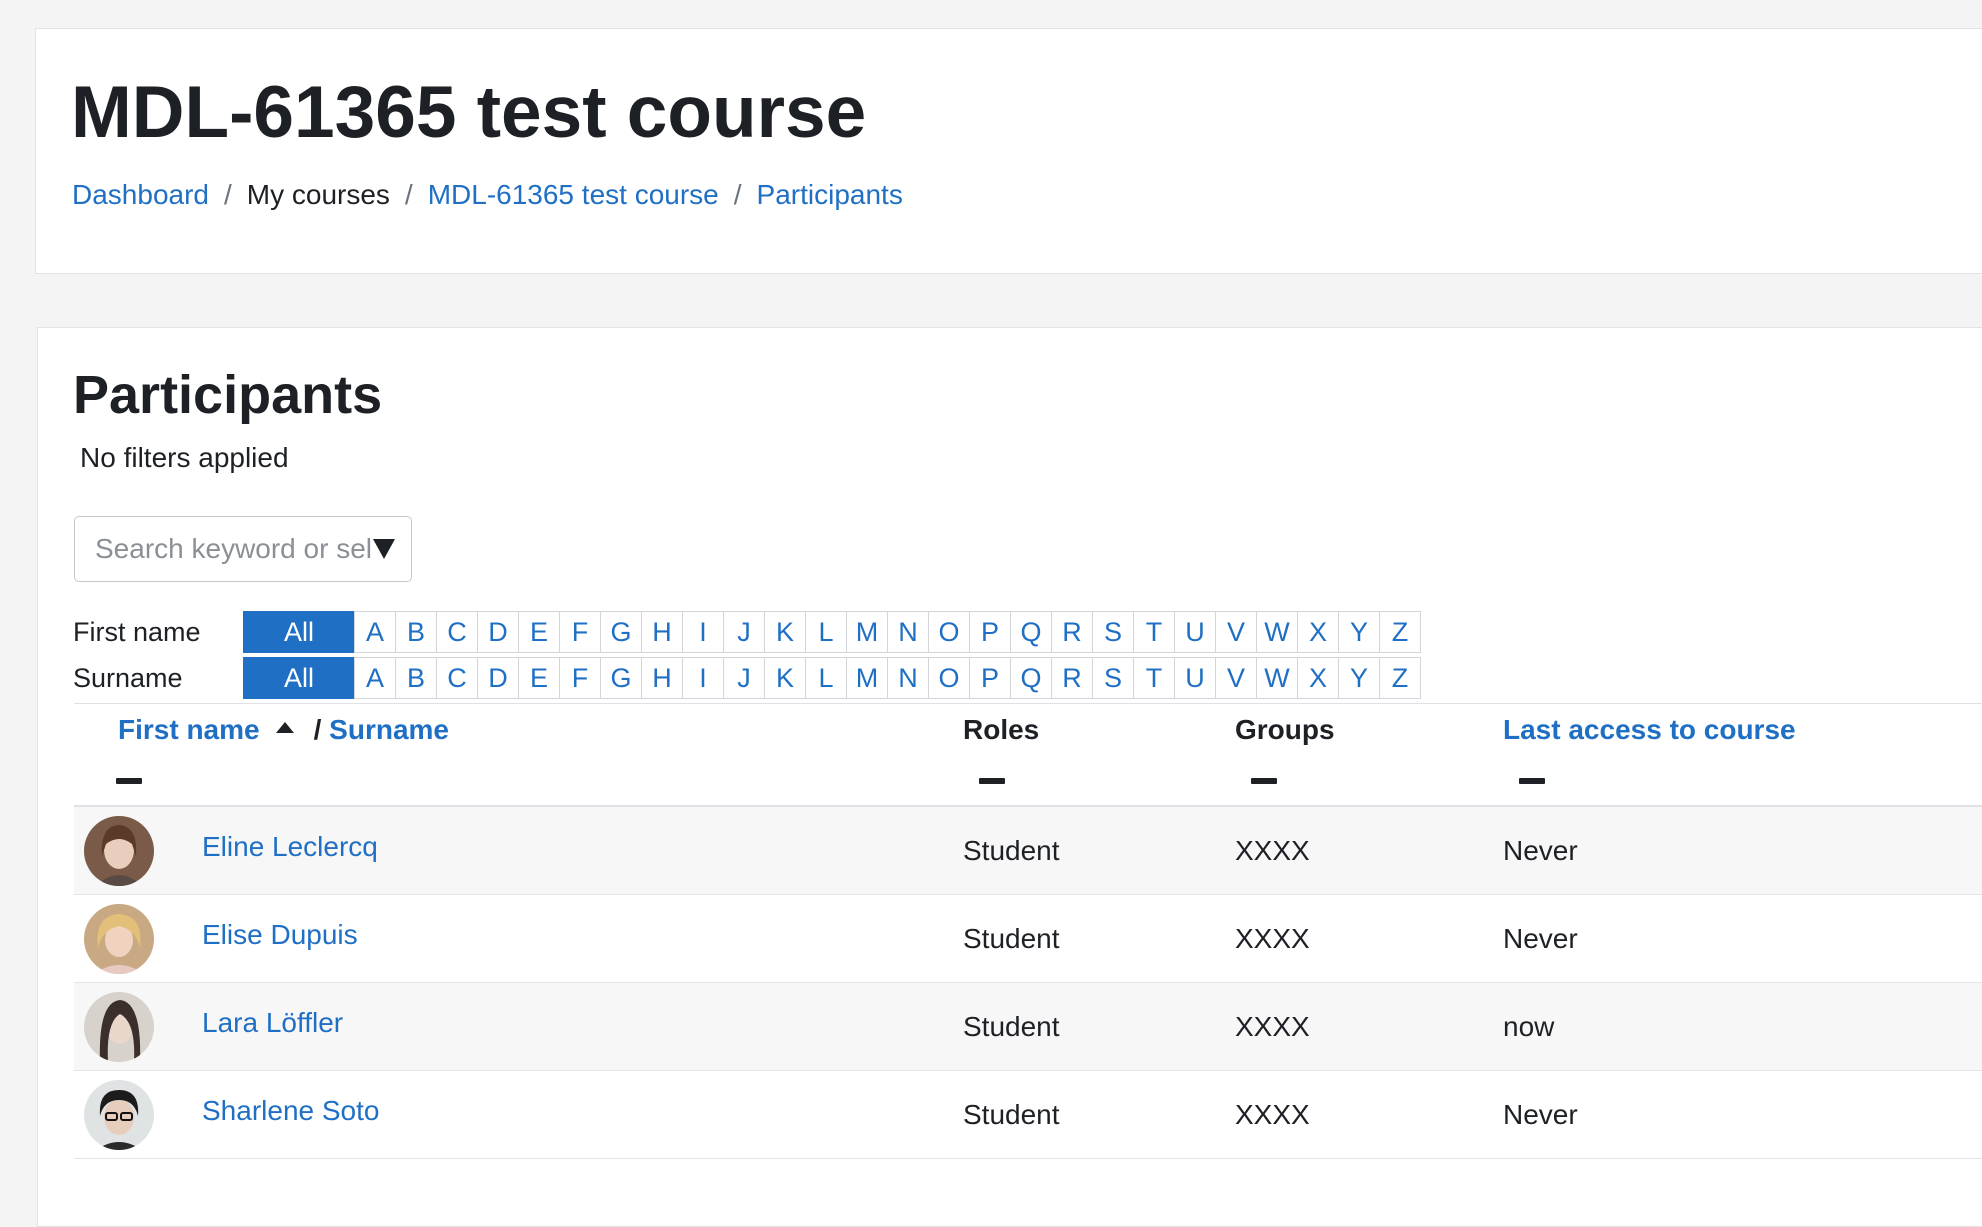  I want to click on firstname-initial-h: H, so click(662, 632).